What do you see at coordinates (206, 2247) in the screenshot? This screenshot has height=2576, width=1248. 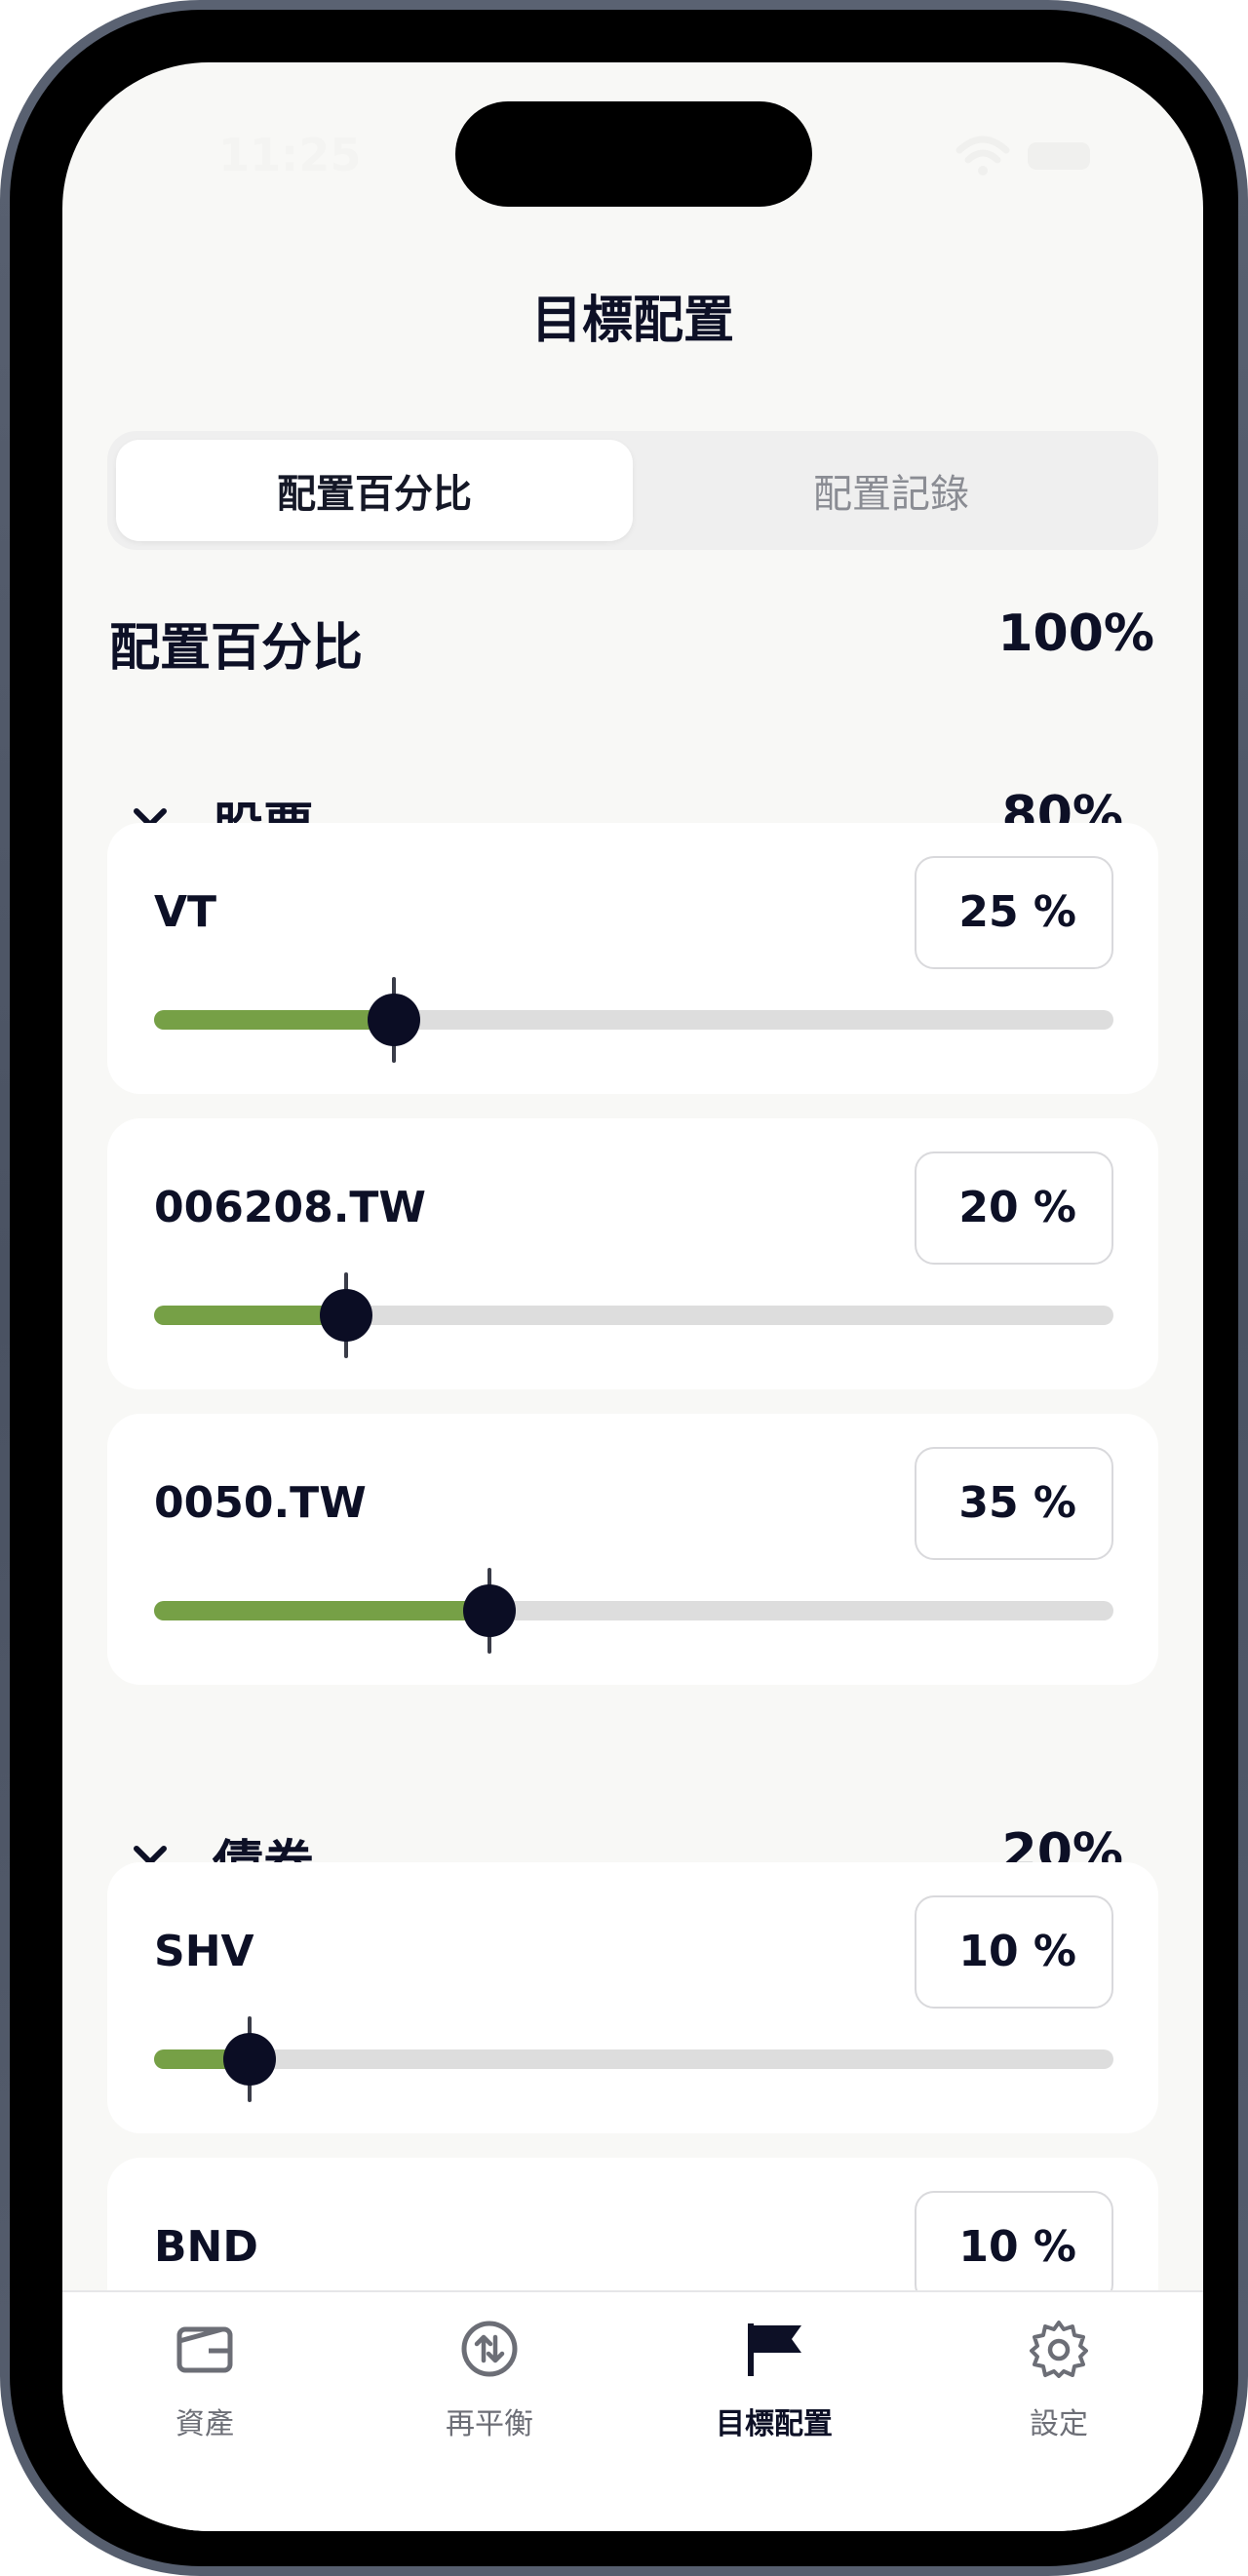 I see `holding-ticker: BND` at bounding box center [206, 2247].